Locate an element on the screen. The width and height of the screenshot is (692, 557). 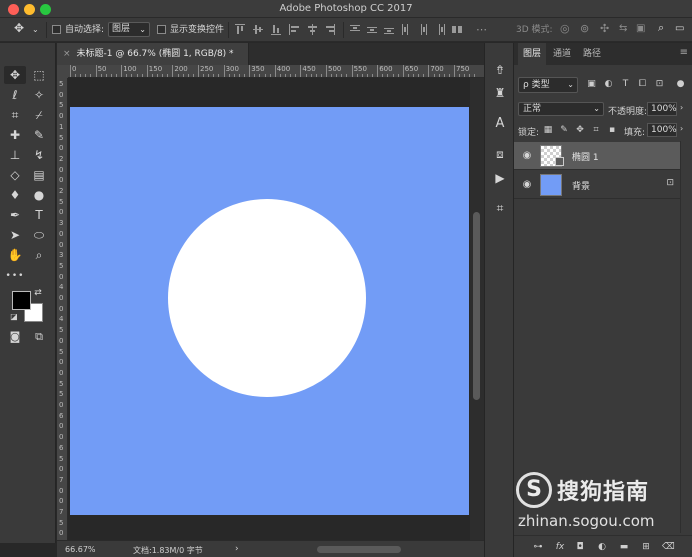
auto-select-target-dropdown: 图层 ⌄ is located at coordinates (129, 29).